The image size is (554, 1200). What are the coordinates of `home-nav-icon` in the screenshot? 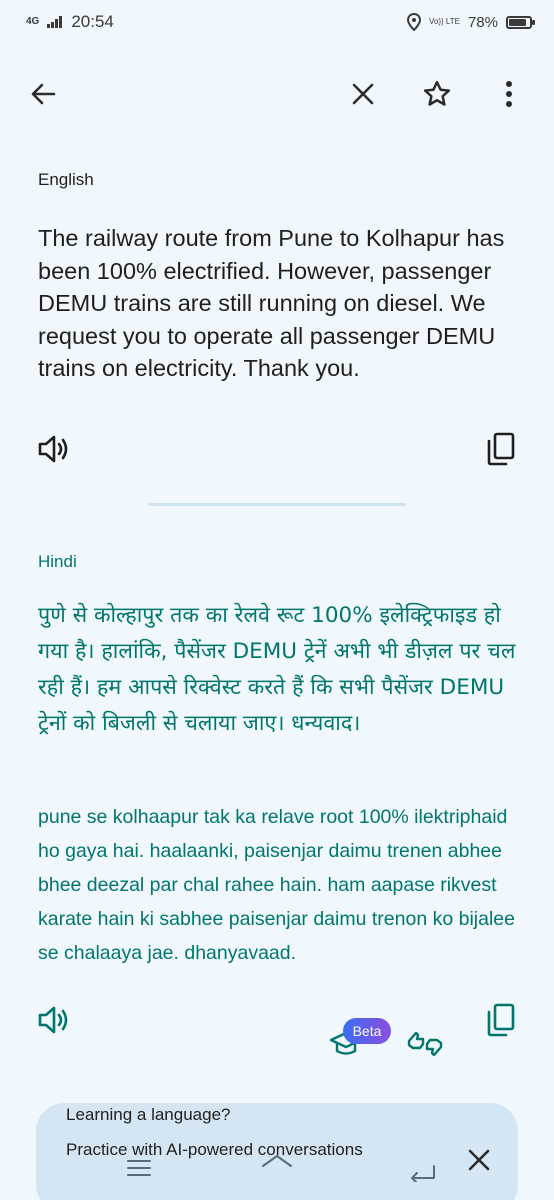 It's located at (277, 1165).